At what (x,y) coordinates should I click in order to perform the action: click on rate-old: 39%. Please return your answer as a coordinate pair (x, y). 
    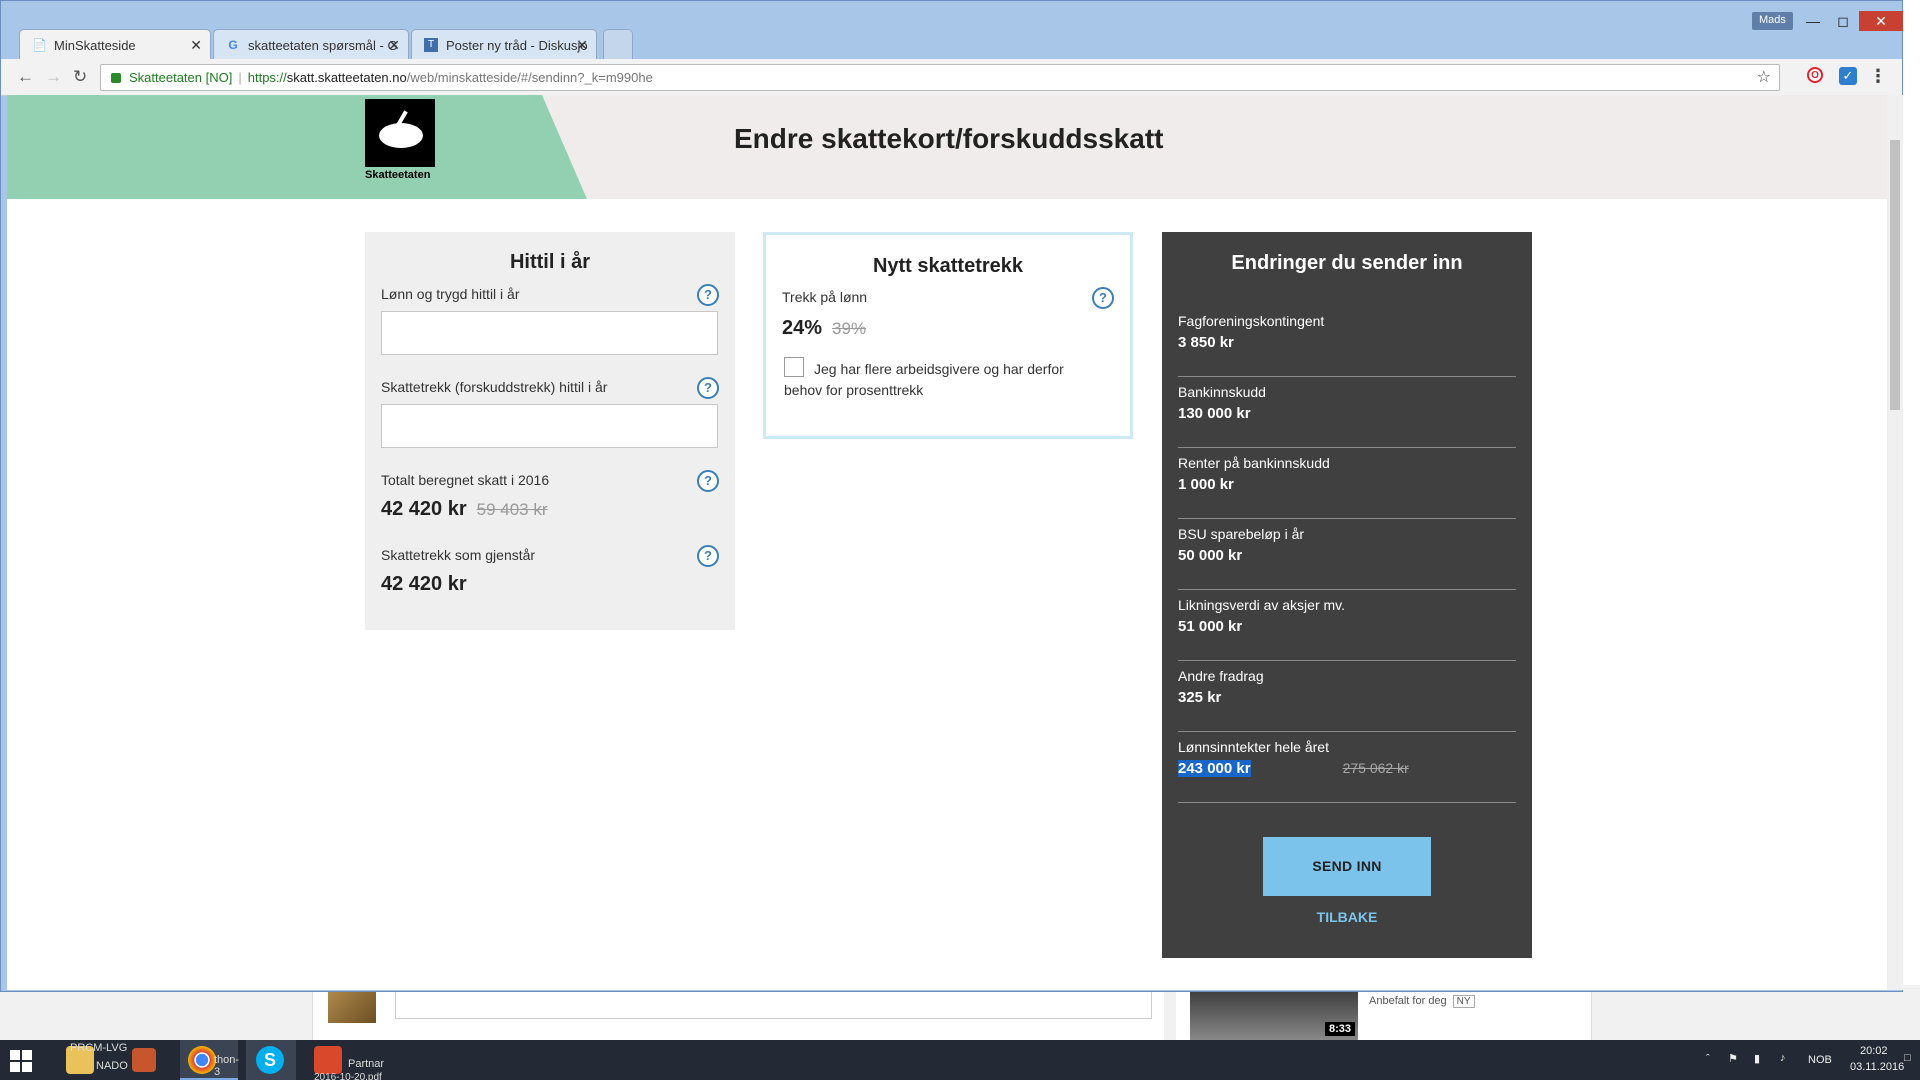
    Looking at the image, I should click on (849, 328).